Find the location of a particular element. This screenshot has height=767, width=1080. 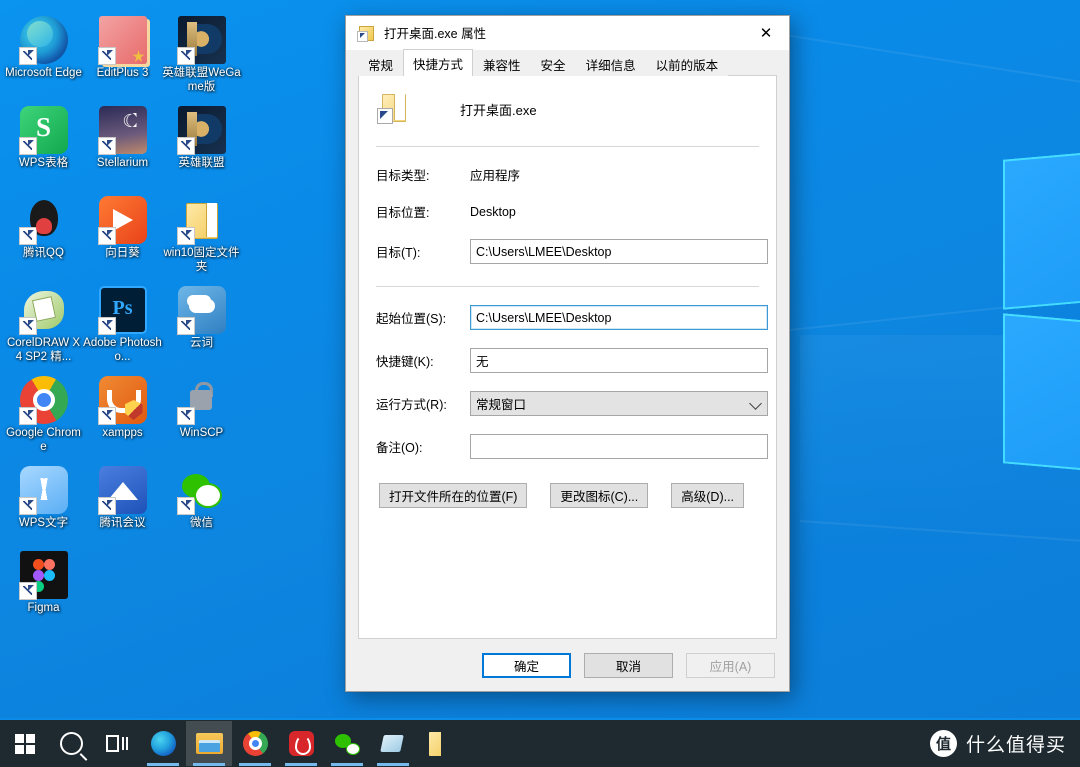

tab-4: 详细信息 is located at coordinates (610, 63).